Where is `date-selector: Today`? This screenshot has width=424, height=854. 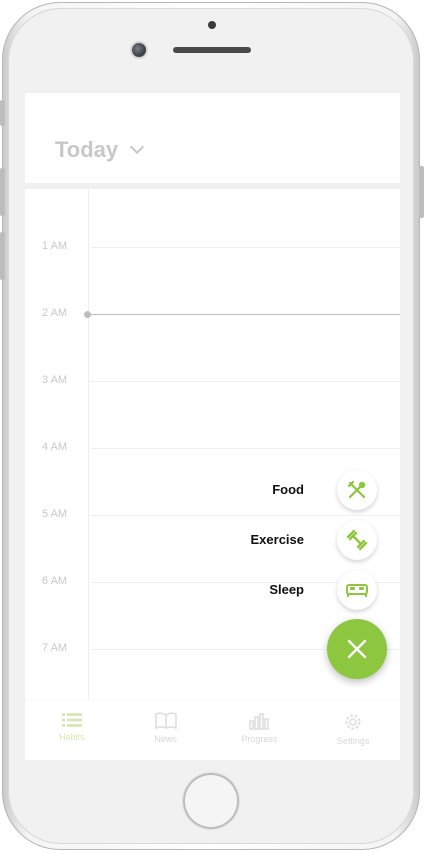
date-selector: Today is located at coordinates (100, 150).